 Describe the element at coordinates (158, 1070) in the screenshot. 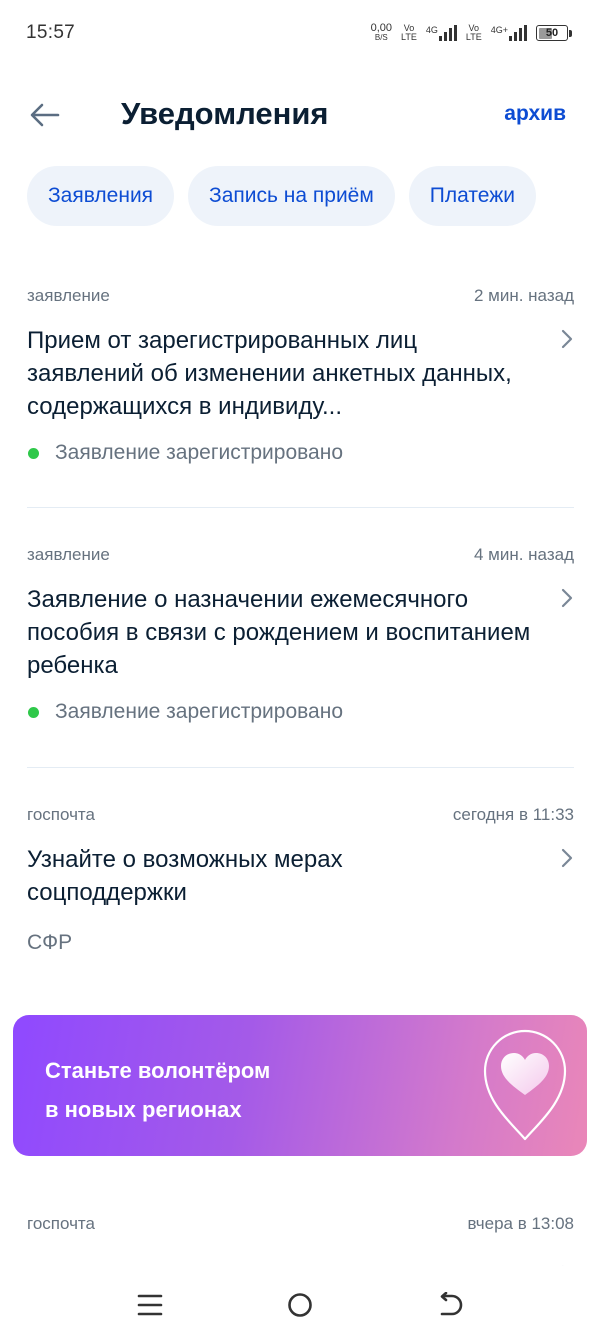

I see `banner-line-1: Станьте волонтёром` at that location.